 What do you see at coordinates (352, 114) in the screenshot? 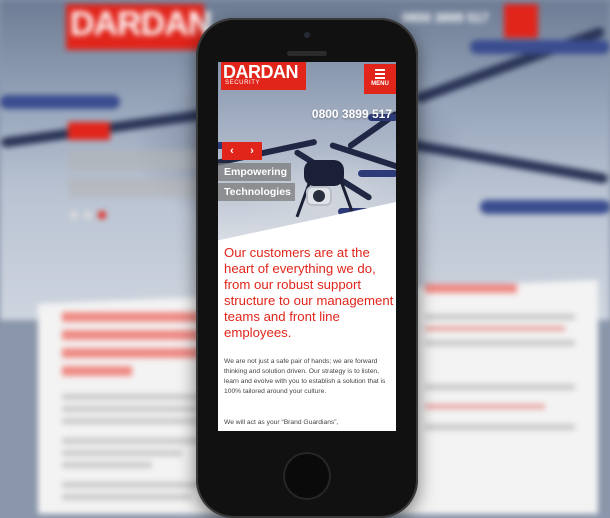
I see `phone-number-link: 0800 3899 517` at bounding box center [352, 114].